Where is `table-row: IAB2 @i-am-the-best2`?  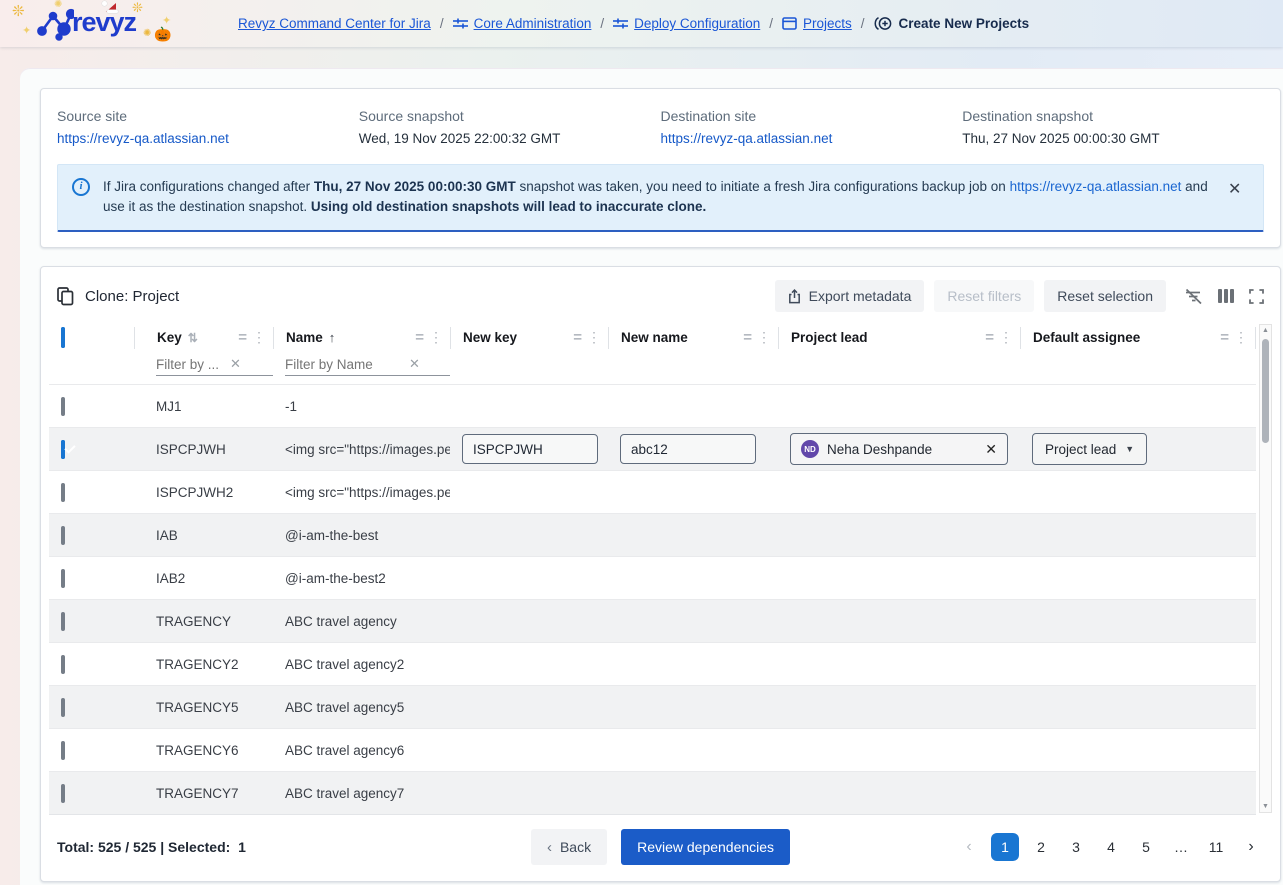
table-row: IAB2 @i-am-the-best2 is located at coordinates (652, 577).